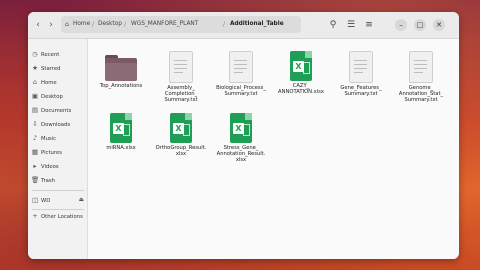 This screenshot has width=480, height=270. What do you see at coordinates (333, 25) in the screenshot?
I see `search-icon: ⚲` at bounding box center [333, 25].